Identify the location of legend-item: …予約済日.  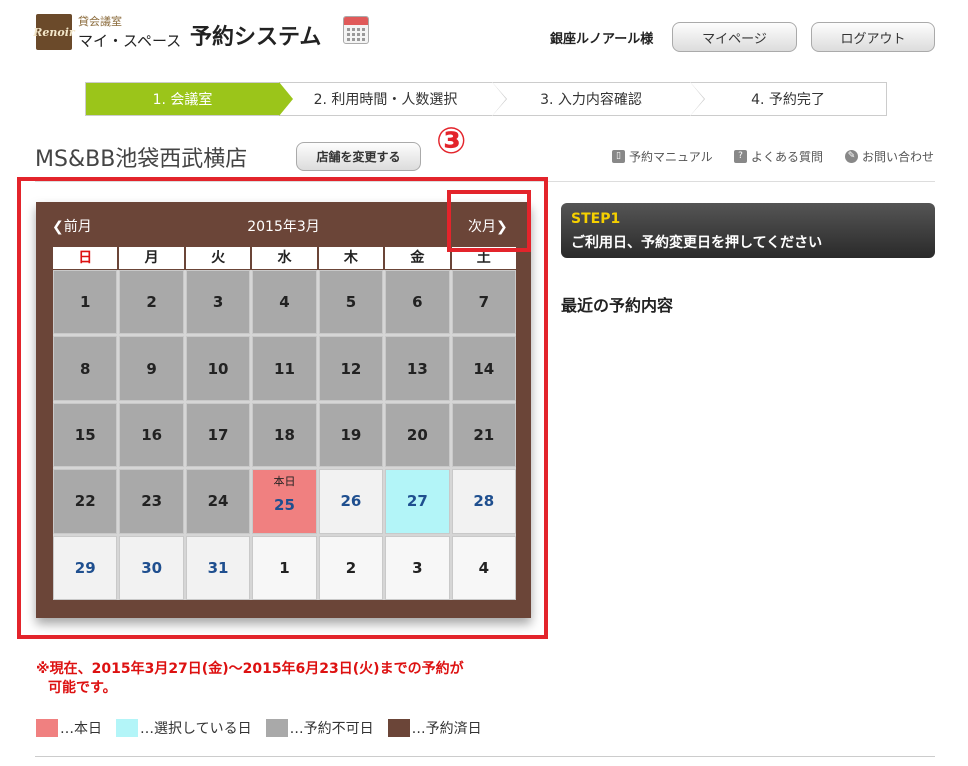
(434, 728).